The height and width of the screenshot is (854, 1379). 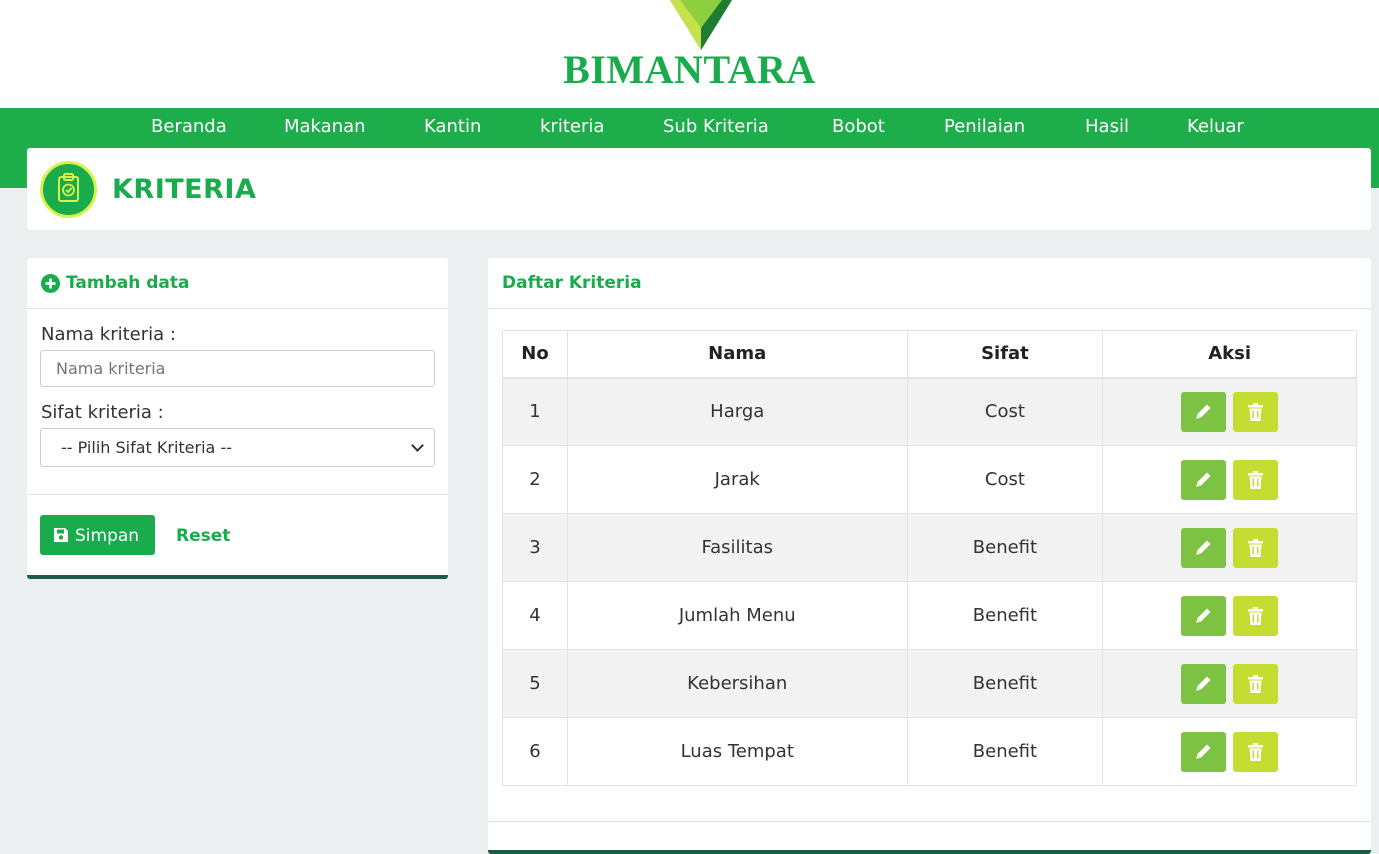 I want to click on table-header-row: No Nama Sifat Aksi, so click(x=929, y=354).